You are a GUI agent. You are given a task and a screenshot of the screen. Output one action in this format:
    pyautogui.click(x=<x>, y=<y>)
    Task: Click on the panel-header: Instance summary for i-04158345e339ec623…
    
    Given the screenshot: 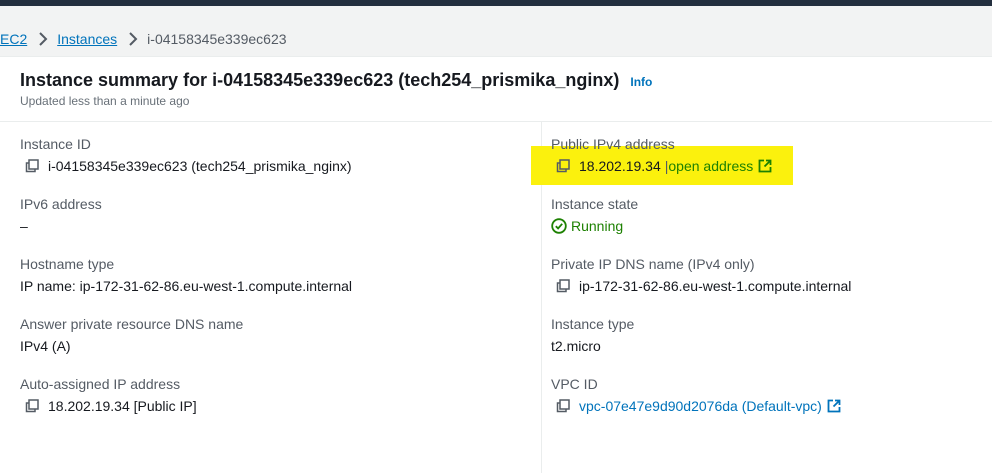 What is the action you would take?
    pyautogui.click(x=496, y=89)
    